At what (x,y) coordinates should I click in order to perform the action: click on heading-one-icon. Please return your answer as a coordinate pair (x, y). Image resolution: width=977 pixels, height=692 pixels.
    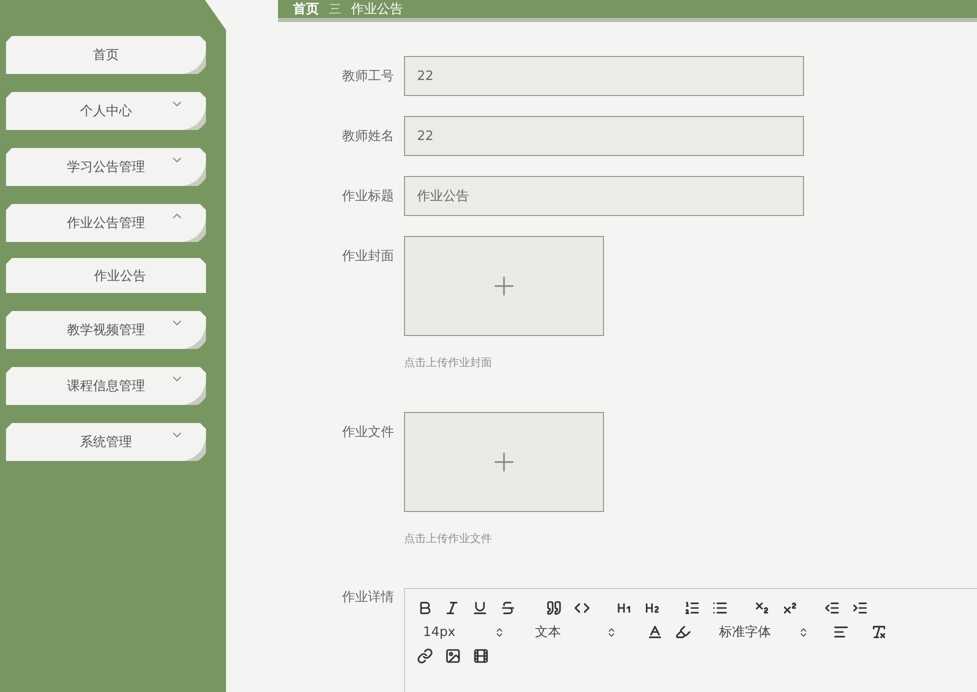
    Looking at the image, I should click on (624, 608).